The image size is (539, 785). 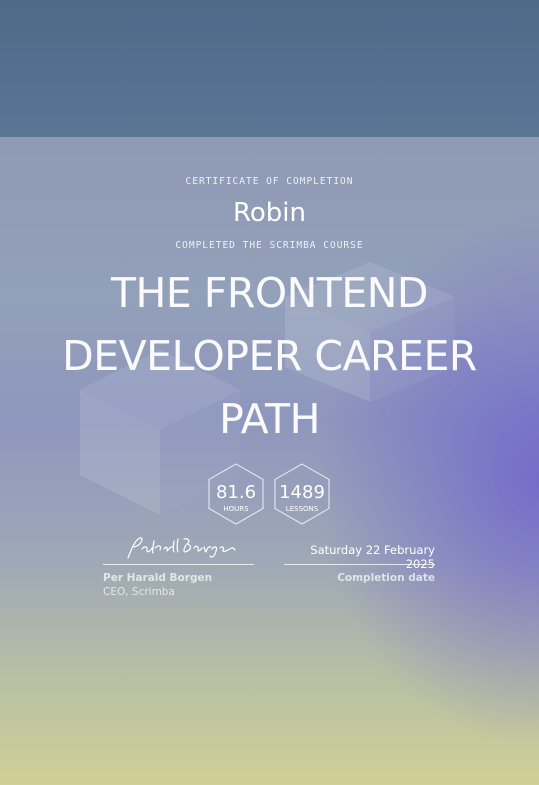 I want to click on signature-line, so click(x=178, y=564).